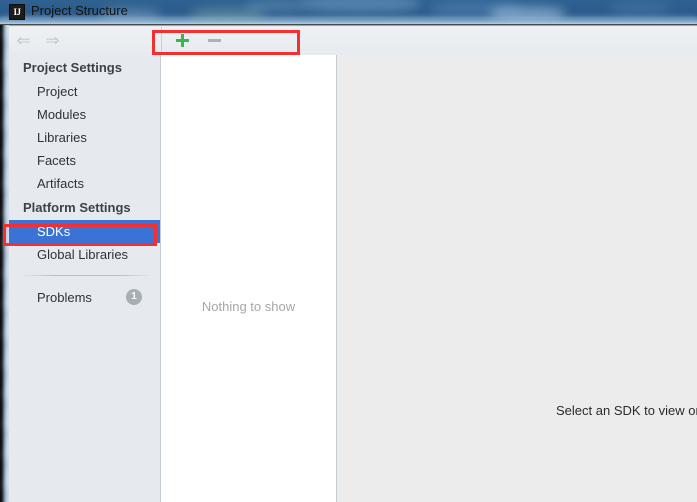 This screenshot has width=697, height=502. I want to click on background-desktop-strip, so click(4, 263).